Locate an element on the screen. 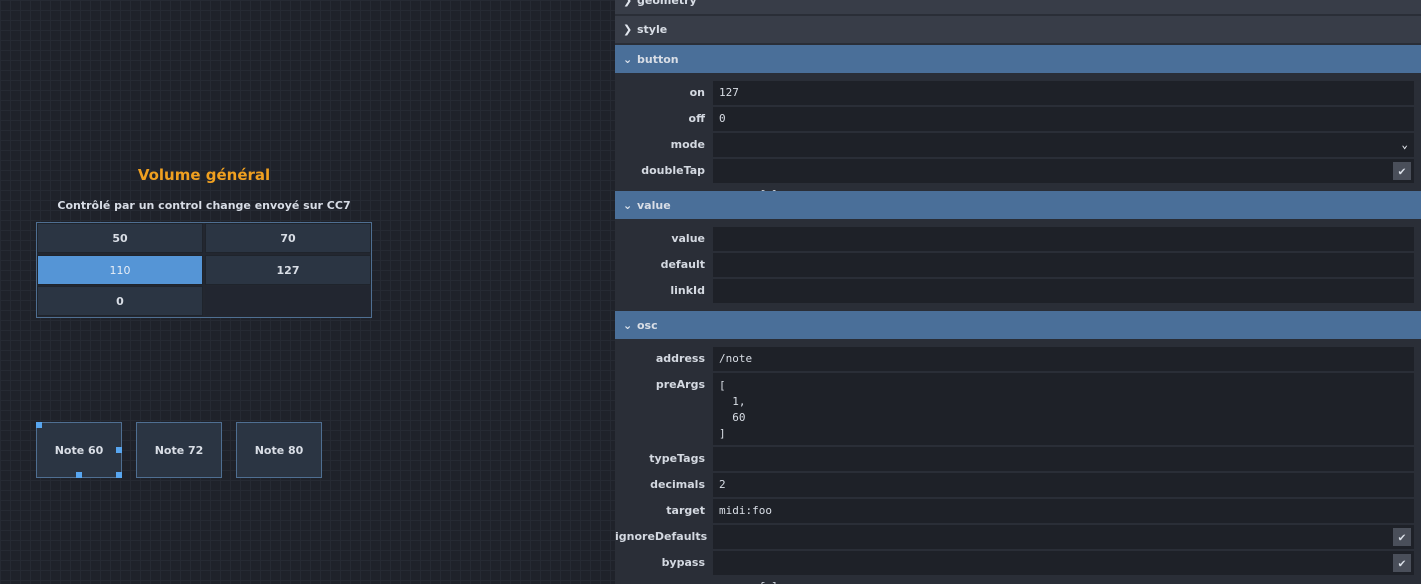 The height and width of the screenshot is (584, 1421). prop-label: default is located at coordinates (682, 264).